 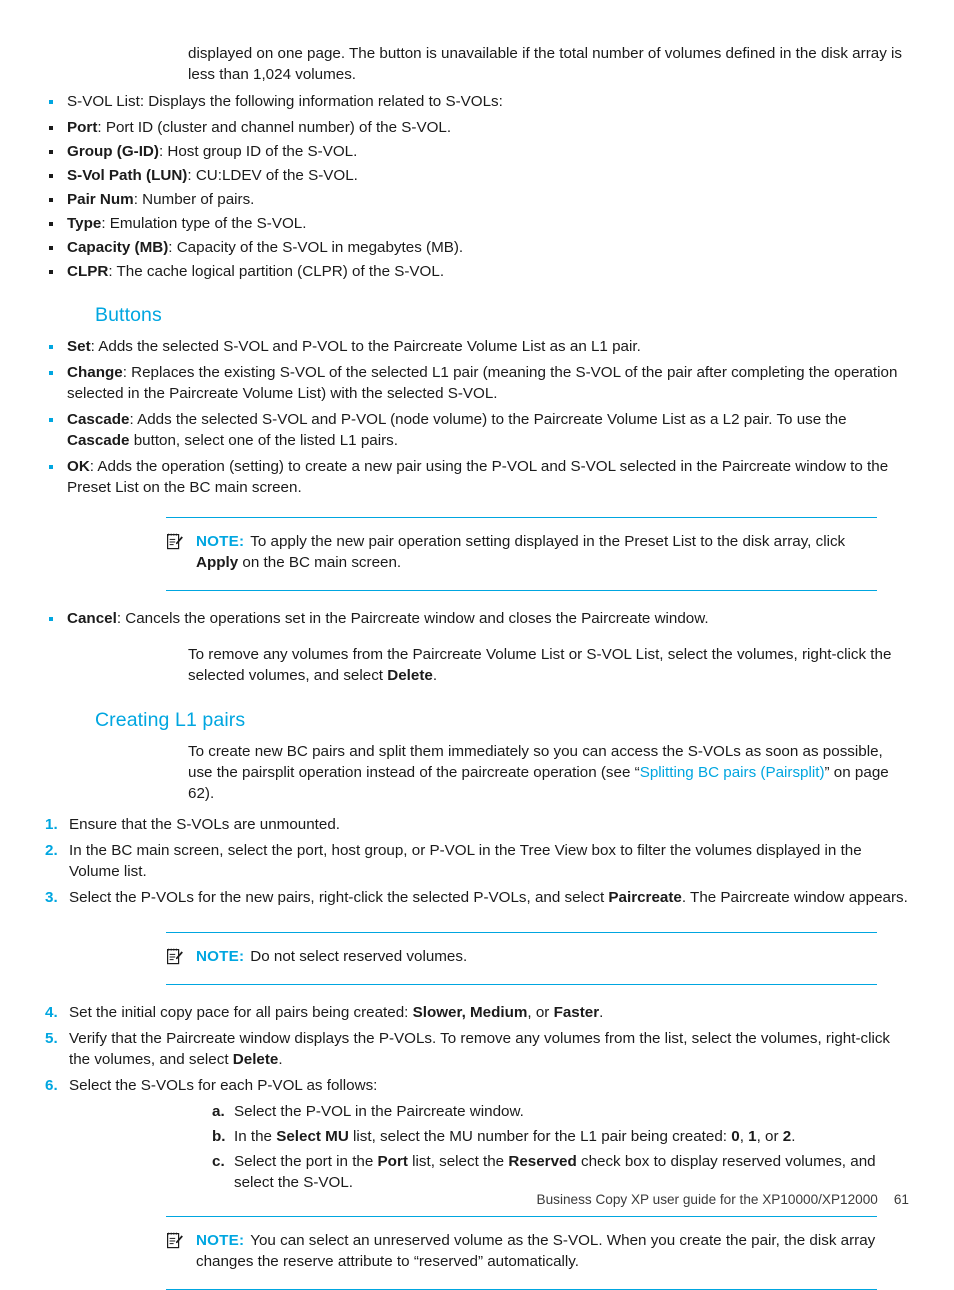 I want to click on note-box-reserved: NOTE: Do not select reserved volumes., so click(x=521, y=959).